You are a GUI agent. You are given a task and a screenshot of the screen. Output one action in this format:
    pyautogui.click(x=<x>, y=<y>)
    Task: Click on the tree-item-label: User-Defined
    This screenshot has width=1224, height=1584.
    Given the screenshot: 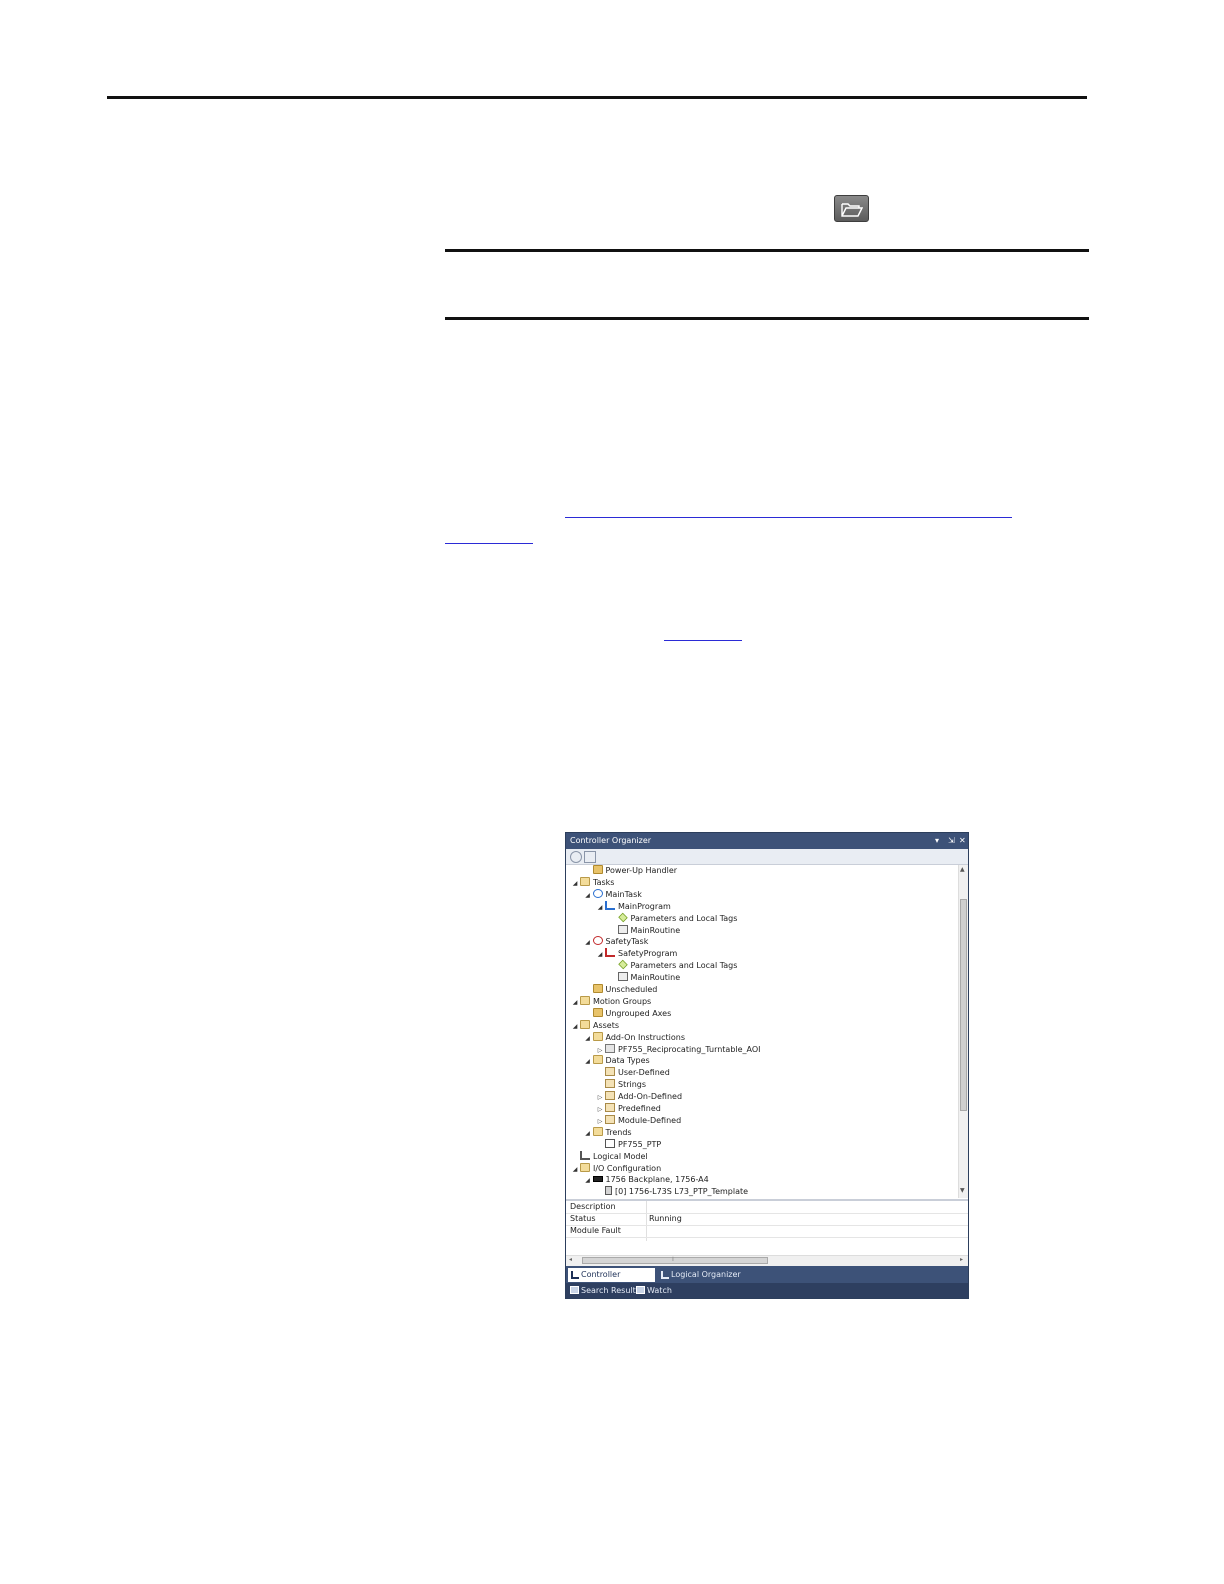 What is the action you would take?
    pyautogui.click(x=644, y=1073)
    